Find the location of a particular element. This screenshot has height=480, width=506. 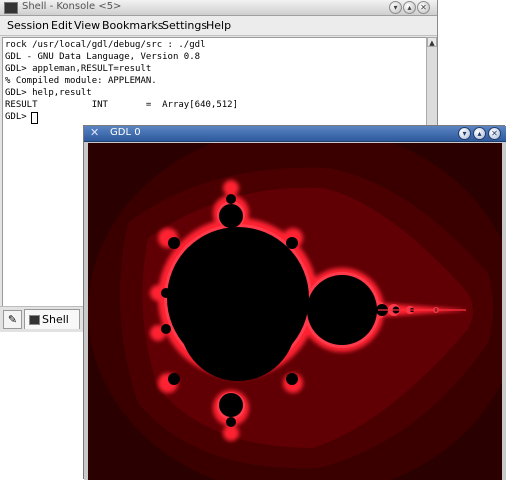

gdl-titlebar: ✕ GDL 0 ▾ ▴ ✕ is located at coordinates (295, 134).